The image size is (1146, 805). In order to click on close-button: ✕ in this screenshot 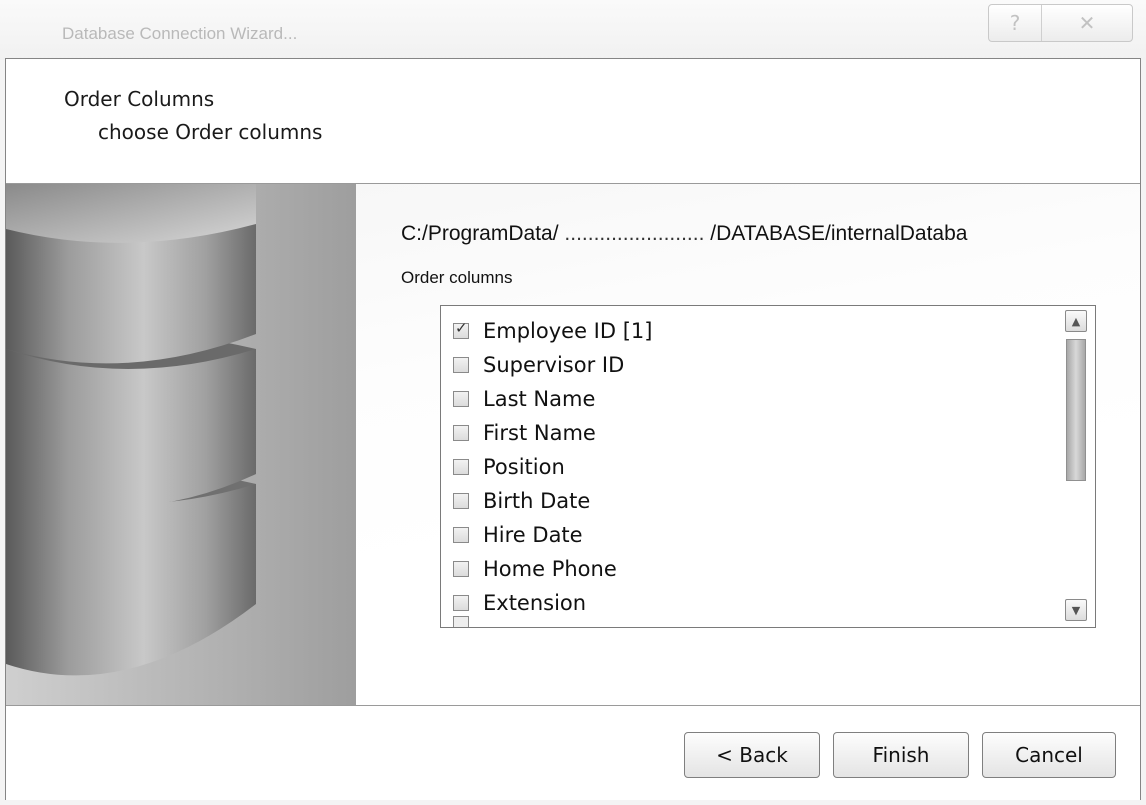, I will do `click(1087, 23)`.